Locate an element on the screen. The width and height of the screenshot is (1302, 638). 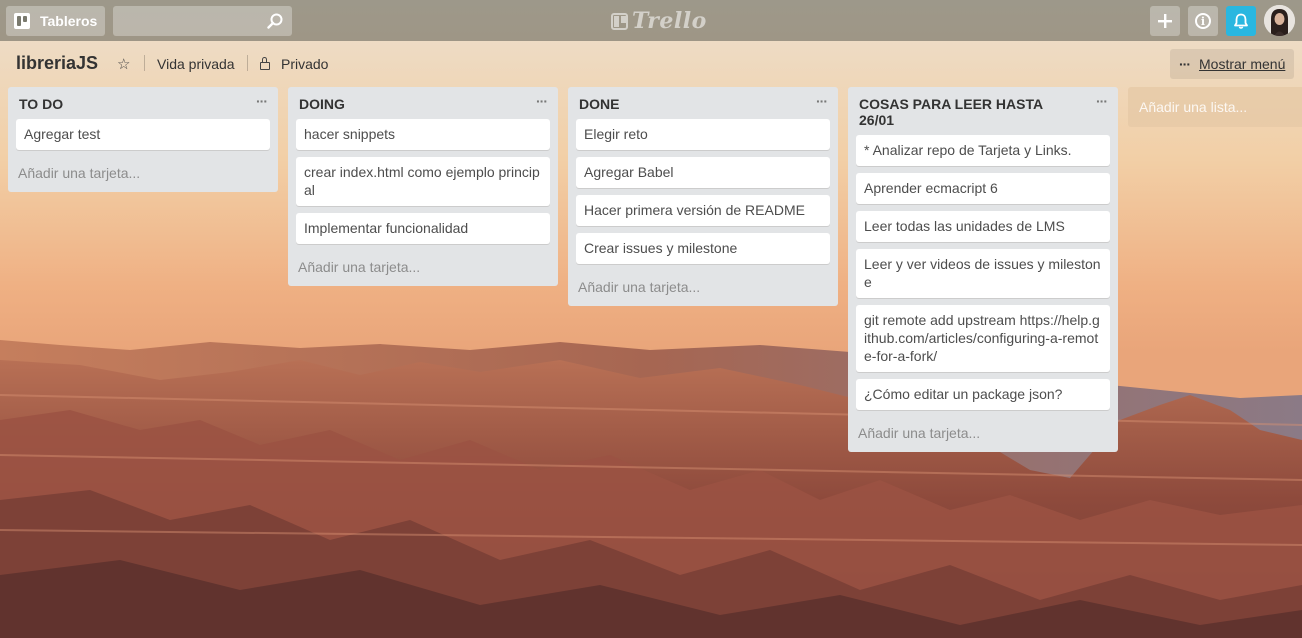
search-icon is located at coordinates (275, 21).